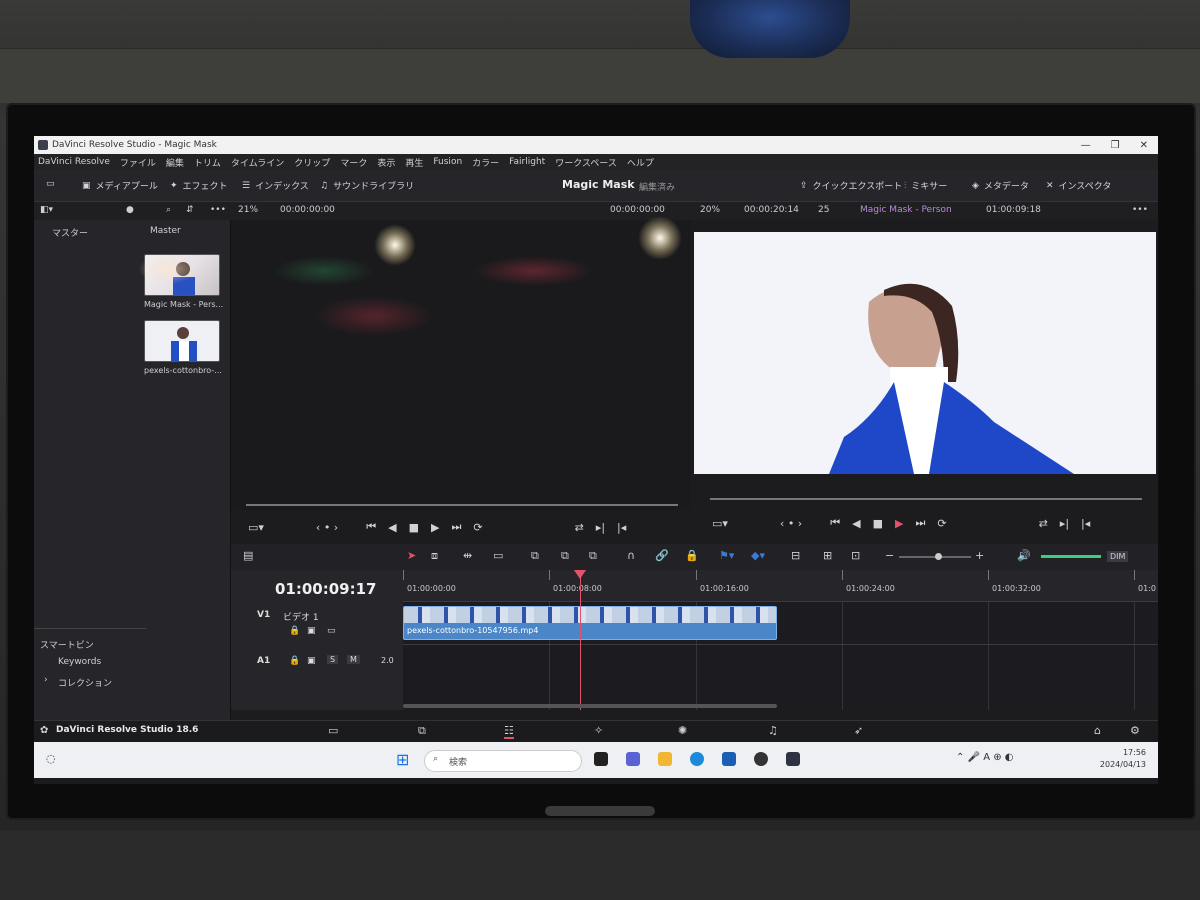 Image resolution: width=1200 pixels, height=900 pixels. Describe the element at coordinates (435, 527) in the screenshot. I see `play-icon: ▶` at that location.